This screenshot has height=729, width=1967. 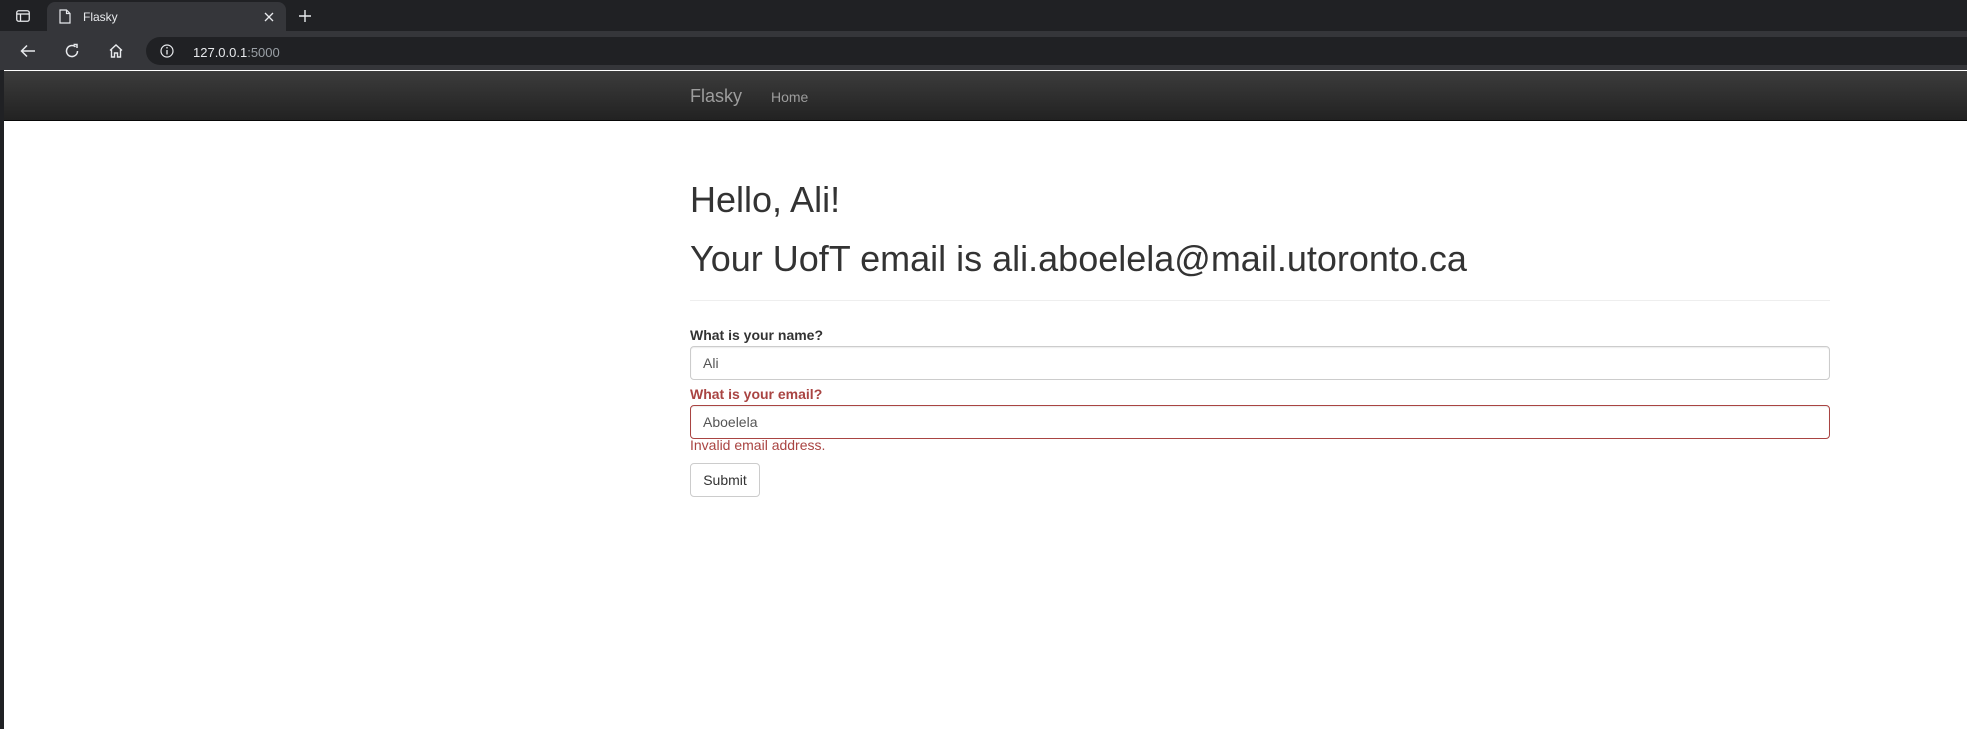 I want to click on site-navbar: Flasky Home, so click(x=985, y=96).